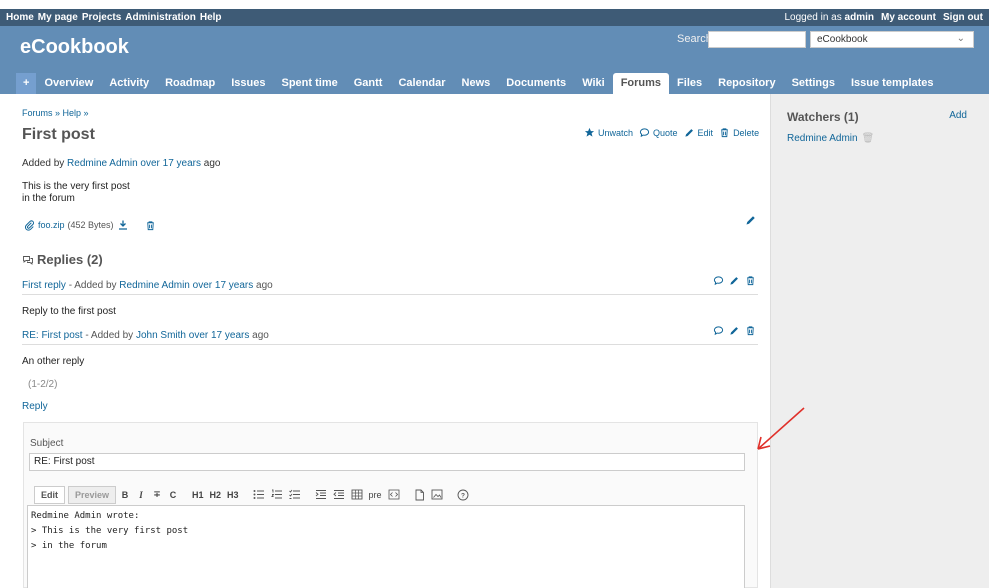 This screenshot has width=989, height=588. What do you see at coordinates (20, 17) in the screenshot?
I see `top-menu-home: Home` at bounding box center [20, 17].